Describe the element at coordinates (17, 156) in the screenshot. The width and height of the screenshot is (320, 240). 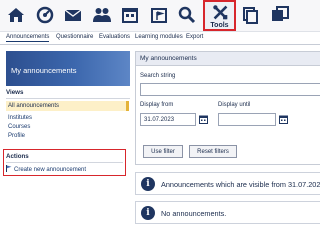
I see `actions-heading: Actions` at that location.